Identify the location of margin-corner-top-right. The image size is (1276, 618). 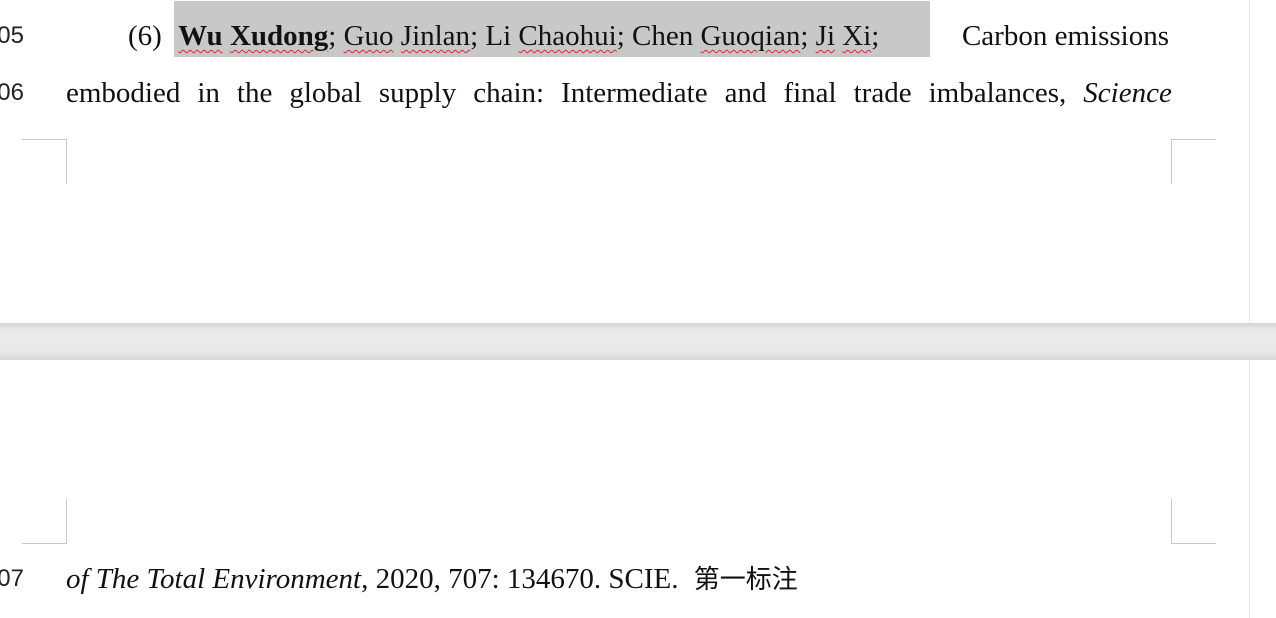
(1193, 521).